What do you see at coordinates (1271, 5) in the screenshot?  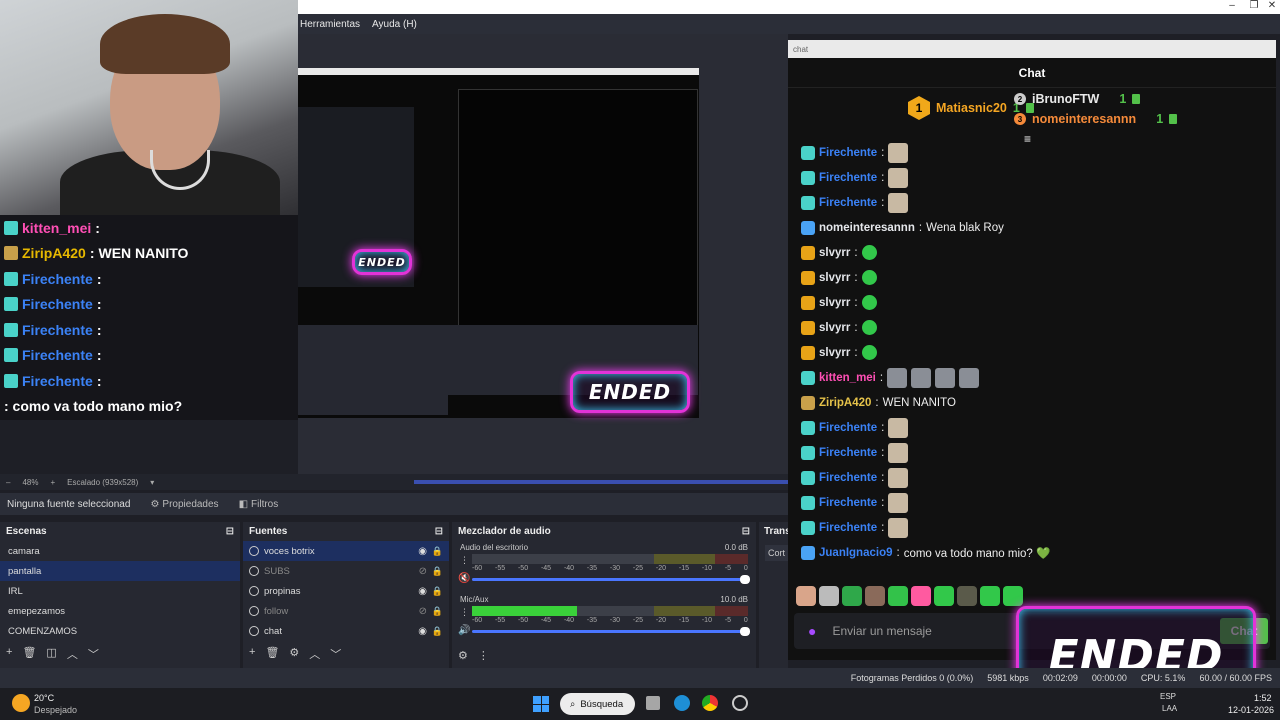 I see `close-button: ✕` at bounding box center [1271, 5].